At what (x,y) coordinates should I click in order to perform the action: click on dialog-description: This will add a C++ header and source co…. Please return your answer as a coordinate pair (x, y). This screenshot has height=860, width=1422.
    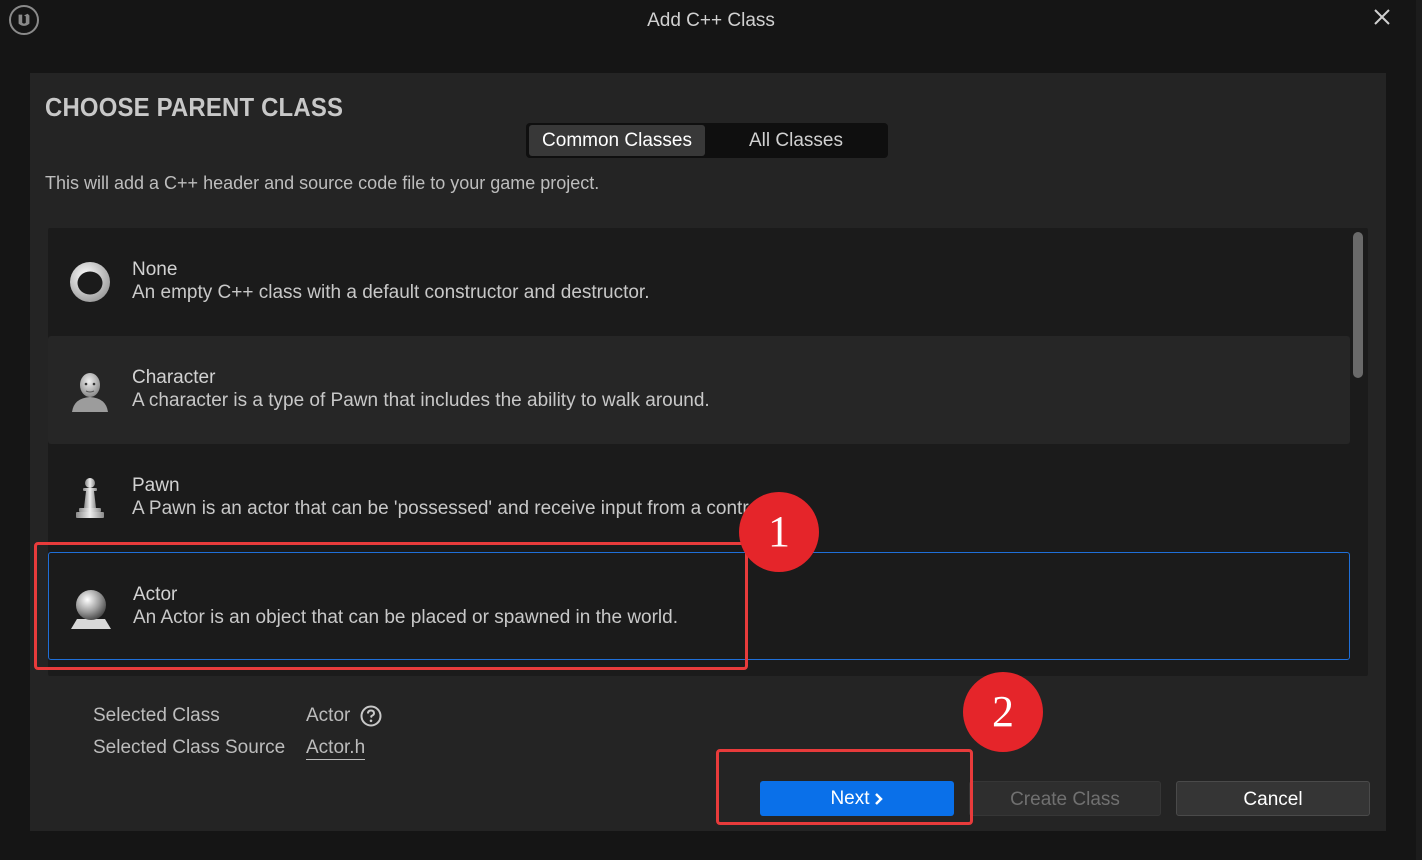
    Looking at the image, I should click on (322, 183).